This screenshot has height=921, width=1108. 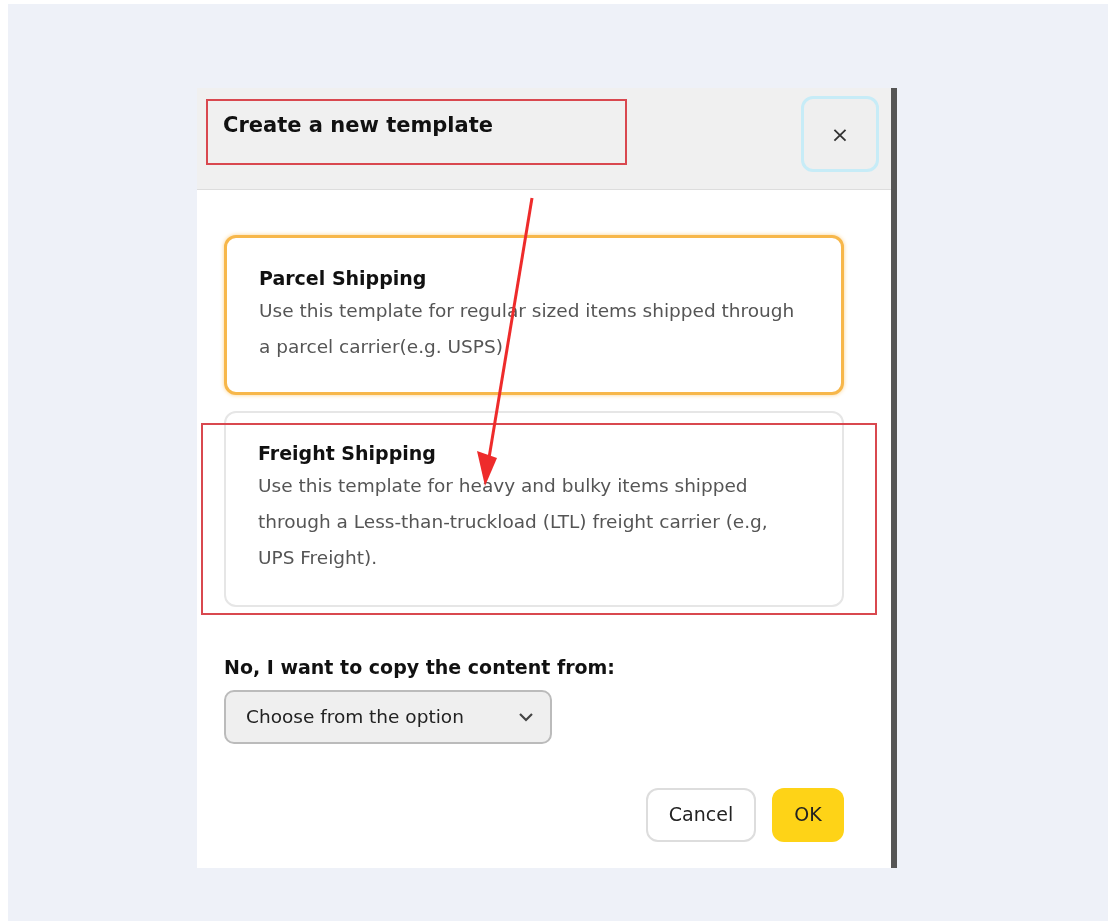 I want to click on close-button: ×, so click(x=840, y=134).